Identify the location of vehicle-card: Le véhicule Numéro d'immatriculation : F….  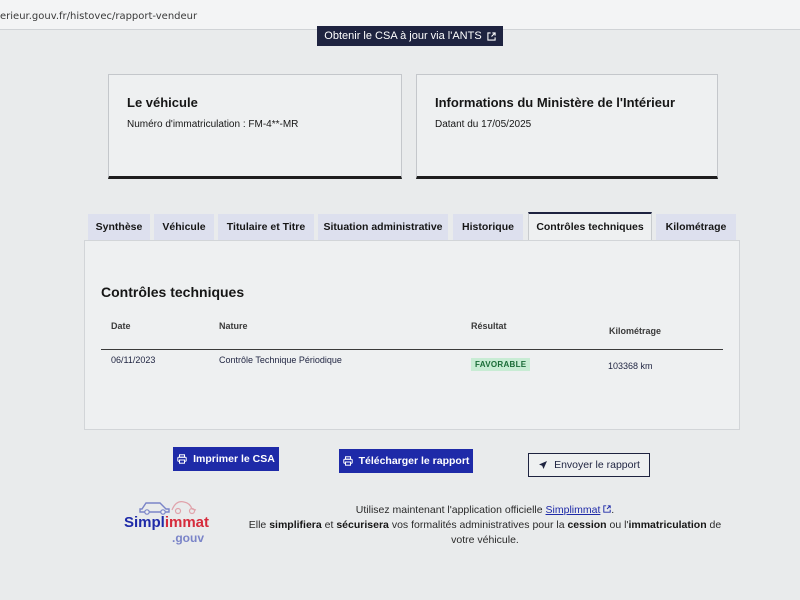
(255, 126).